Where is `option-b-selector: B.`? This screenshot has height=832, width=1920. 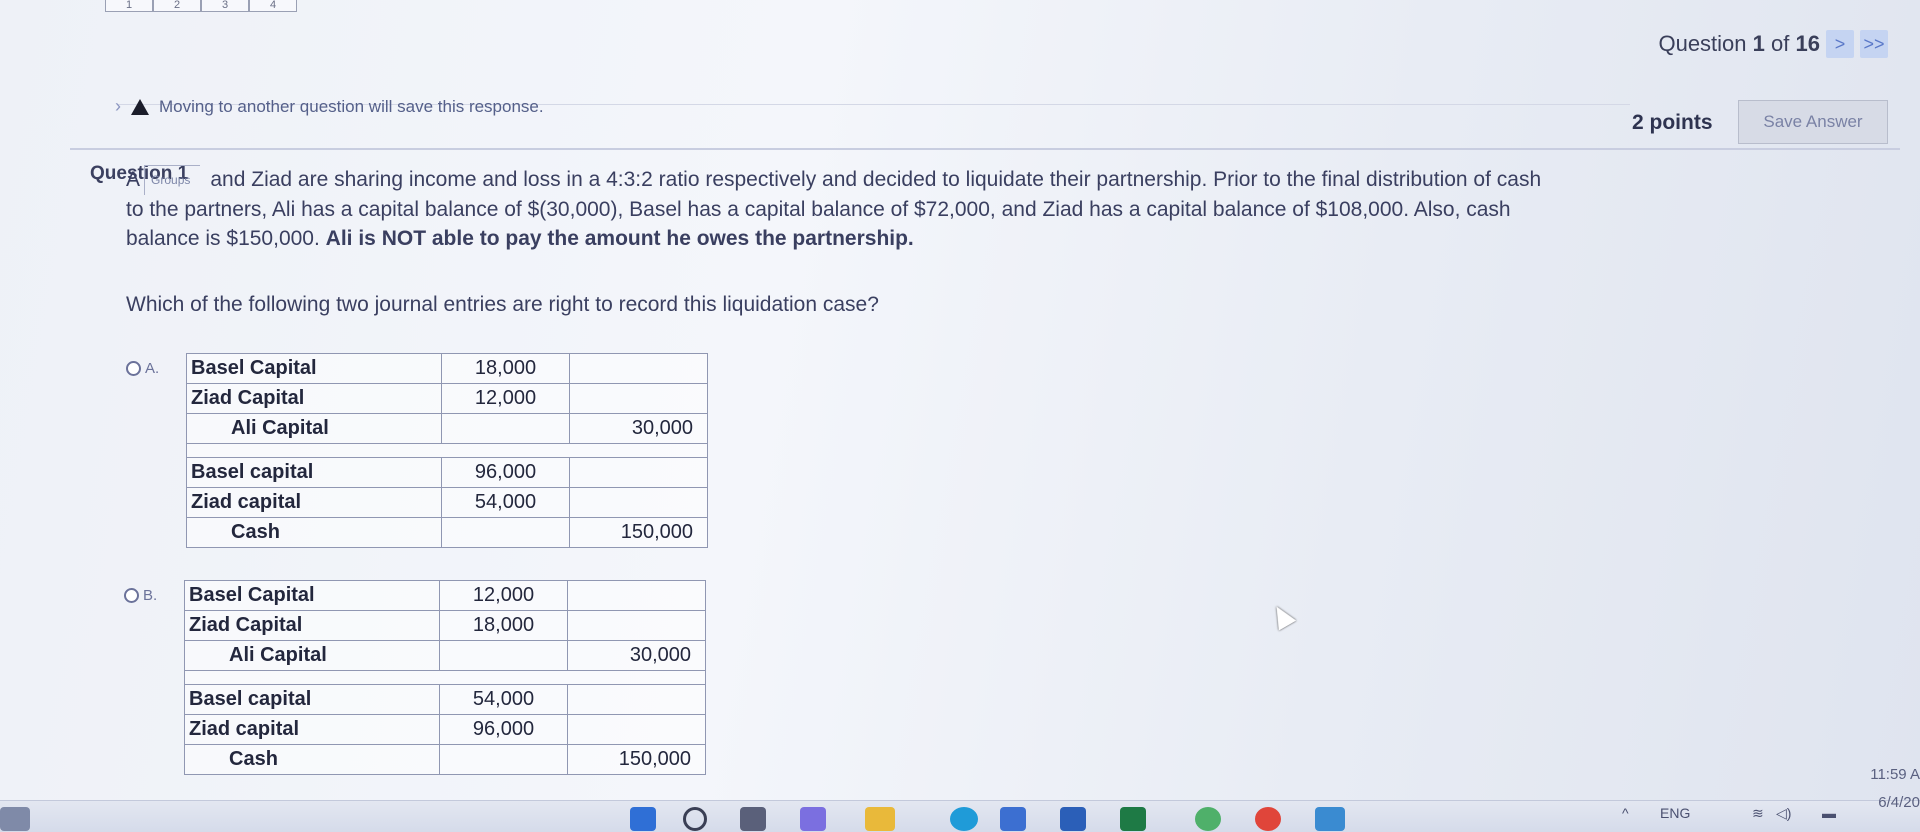
option-b-selector: B. is located at coordinates (154, 595).